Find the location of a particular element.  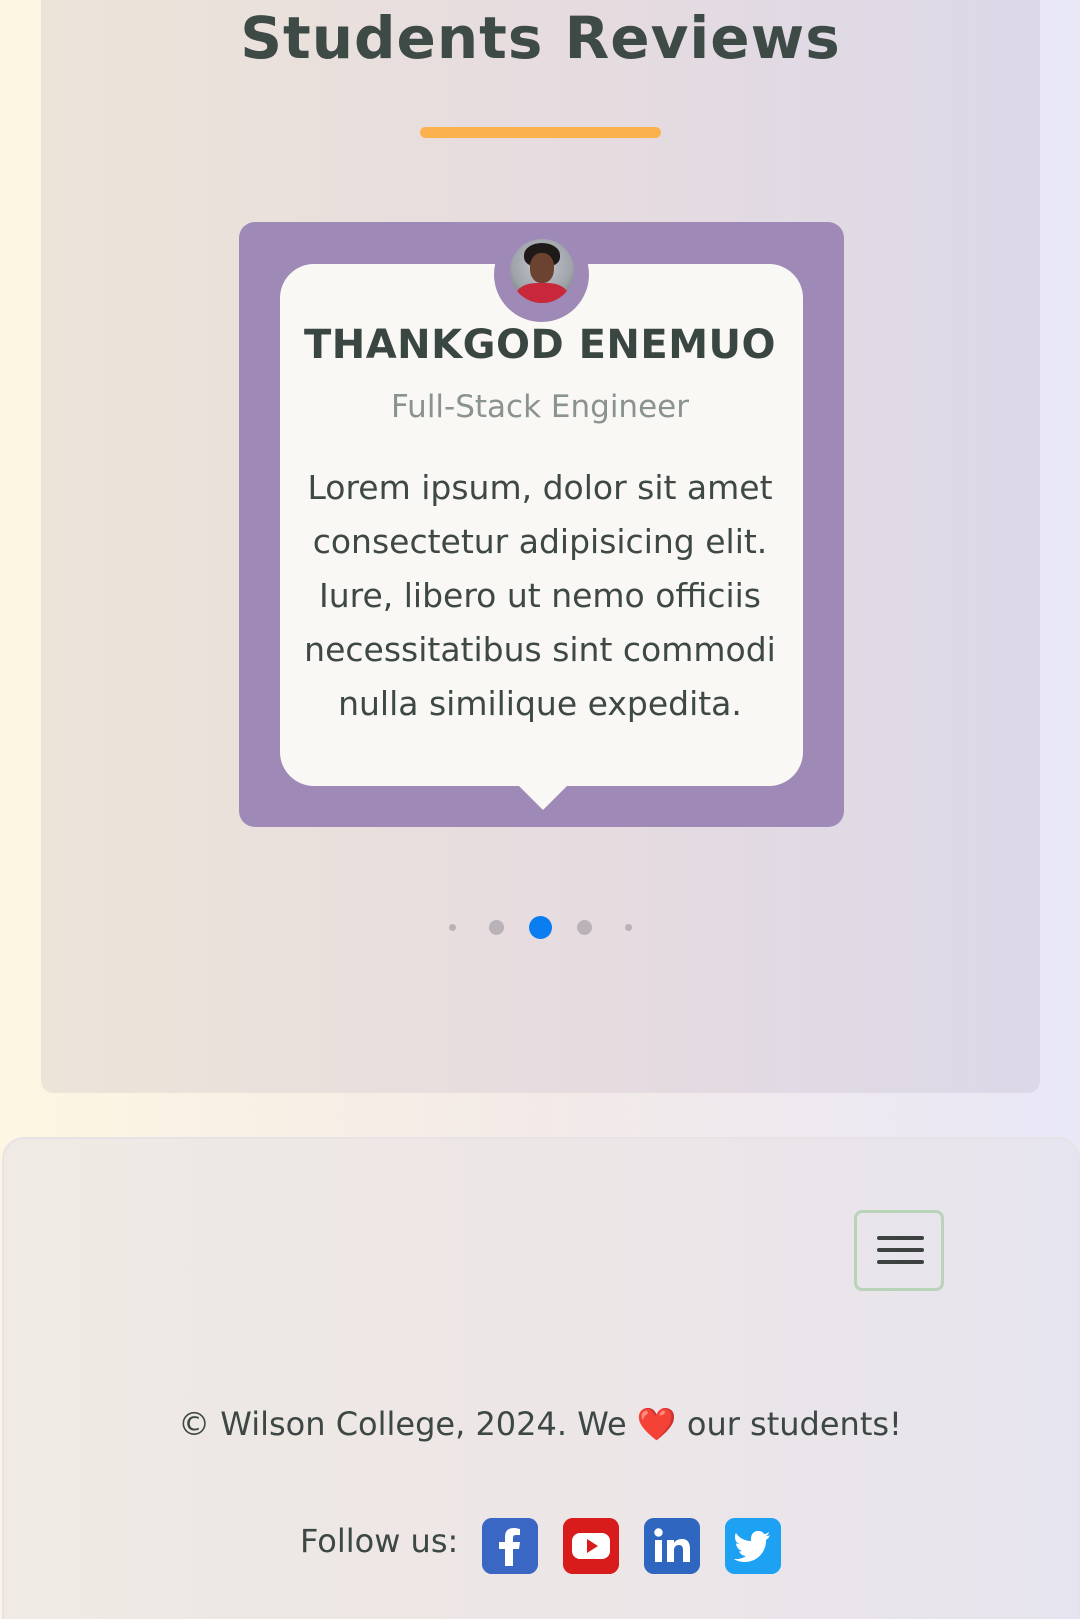

youtube-link is located at coordinates (591, 1546).